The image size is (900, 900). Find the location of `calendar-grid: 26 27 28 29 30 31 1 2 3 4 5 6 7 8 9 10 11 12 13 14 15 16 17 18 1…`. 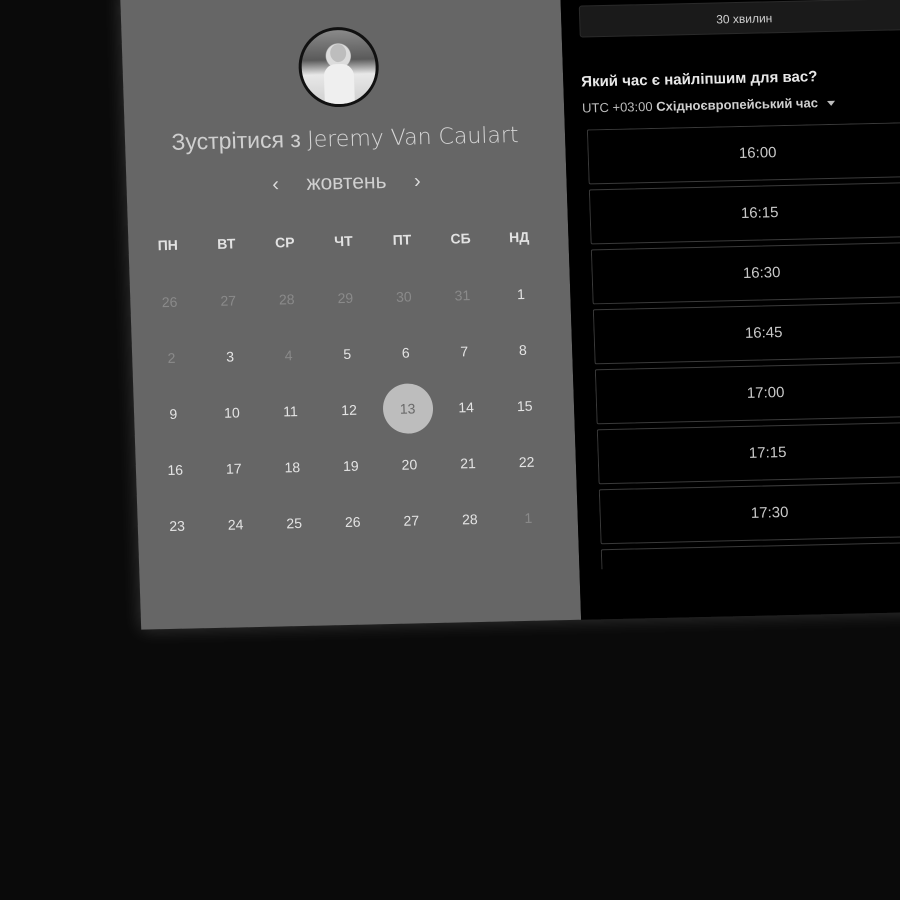

calendar-grid: 26 27 28 29 30 31 1 2 3 4 5 6 7 8 9 10 11 12 13 14 15 16 17 18 1… is located at coordinates (348, 409).